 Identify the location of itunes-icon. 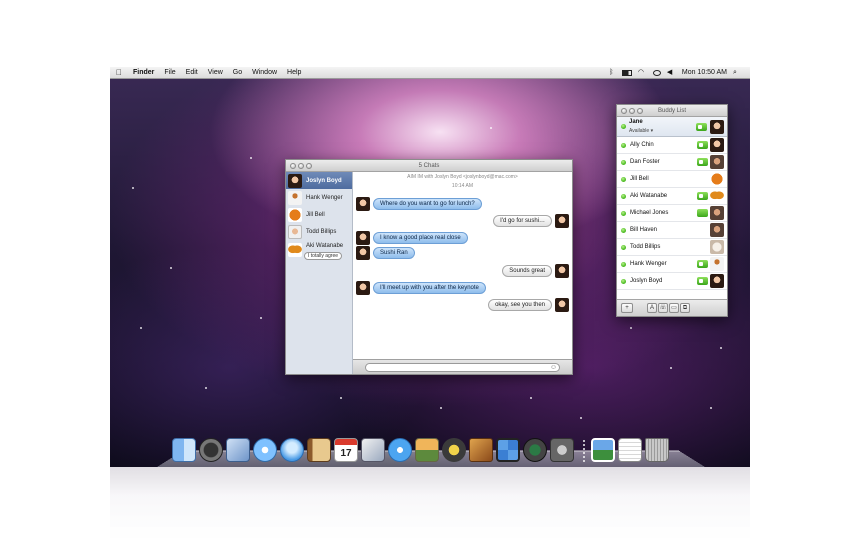
(400, 450).